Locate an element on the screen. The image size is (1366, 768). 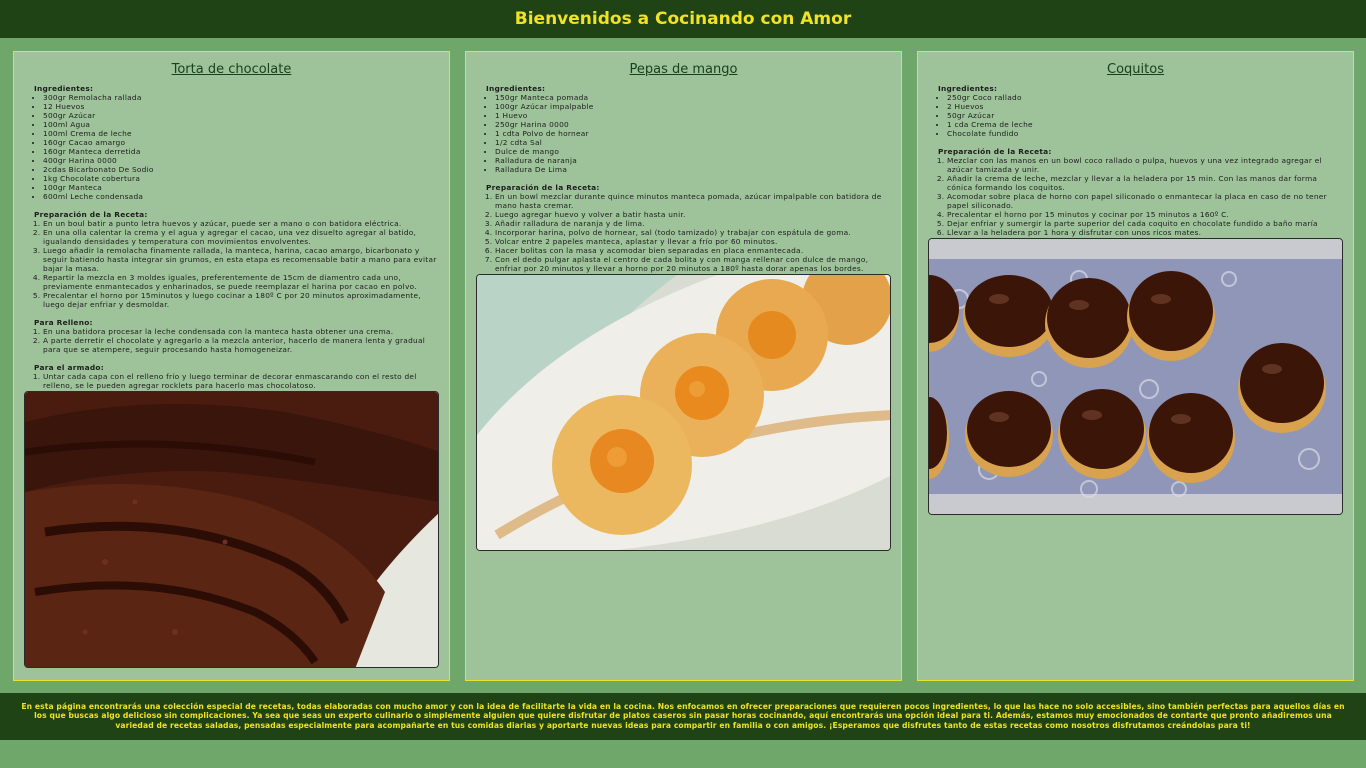
ingredient-item: Dulce de mango is located at coordinates (693, 151).